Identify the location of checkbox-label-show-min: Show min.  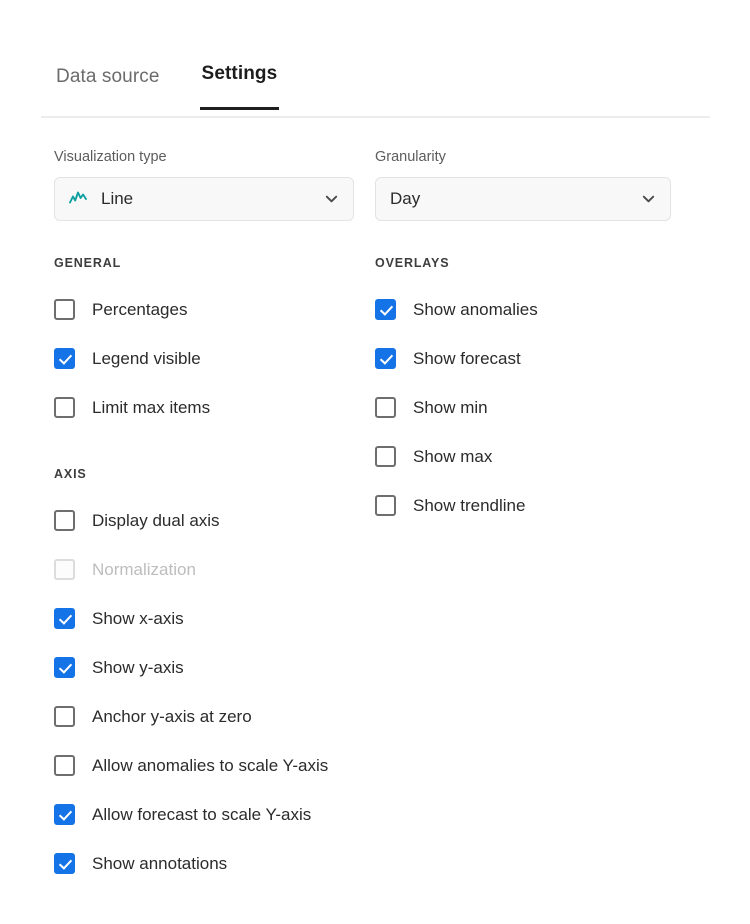
(450, 407).